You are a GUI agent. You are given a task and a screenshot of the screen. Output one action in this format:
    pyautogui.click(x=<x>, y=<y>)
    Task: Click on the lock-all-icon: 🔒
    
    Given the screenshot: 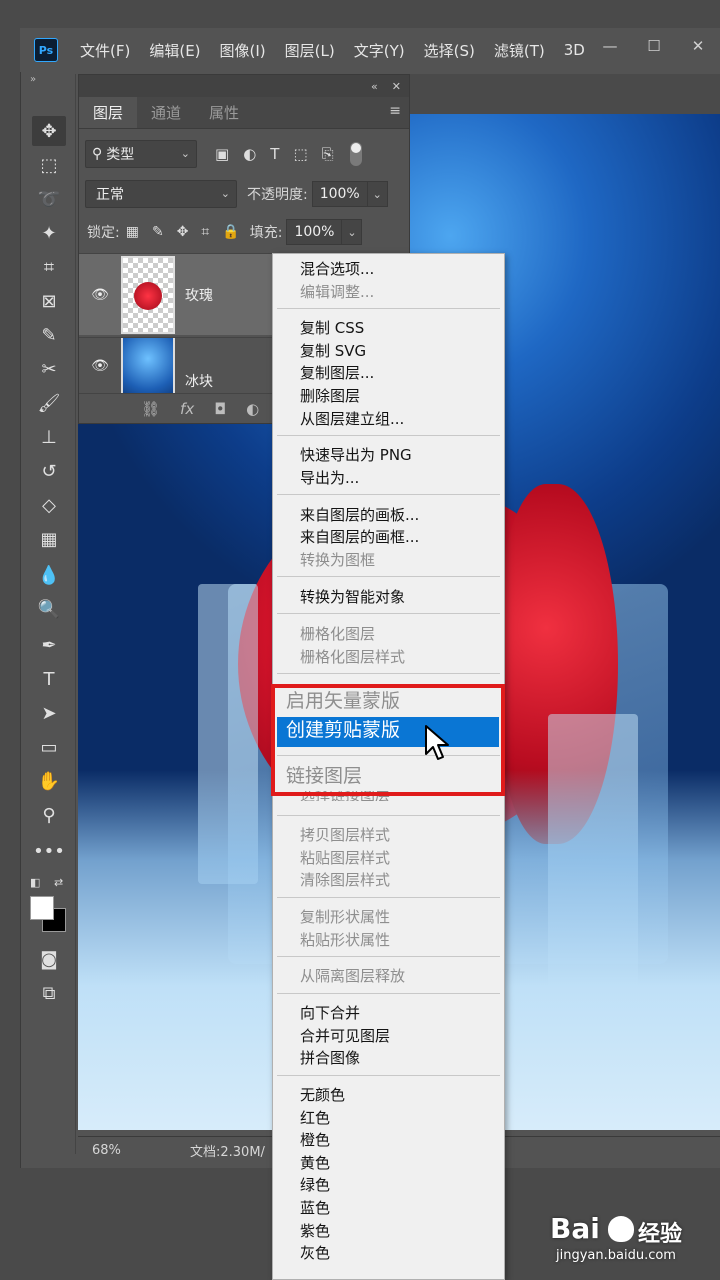 What is the action you would take?
    pyautogui.click(x=230, y=232)
    